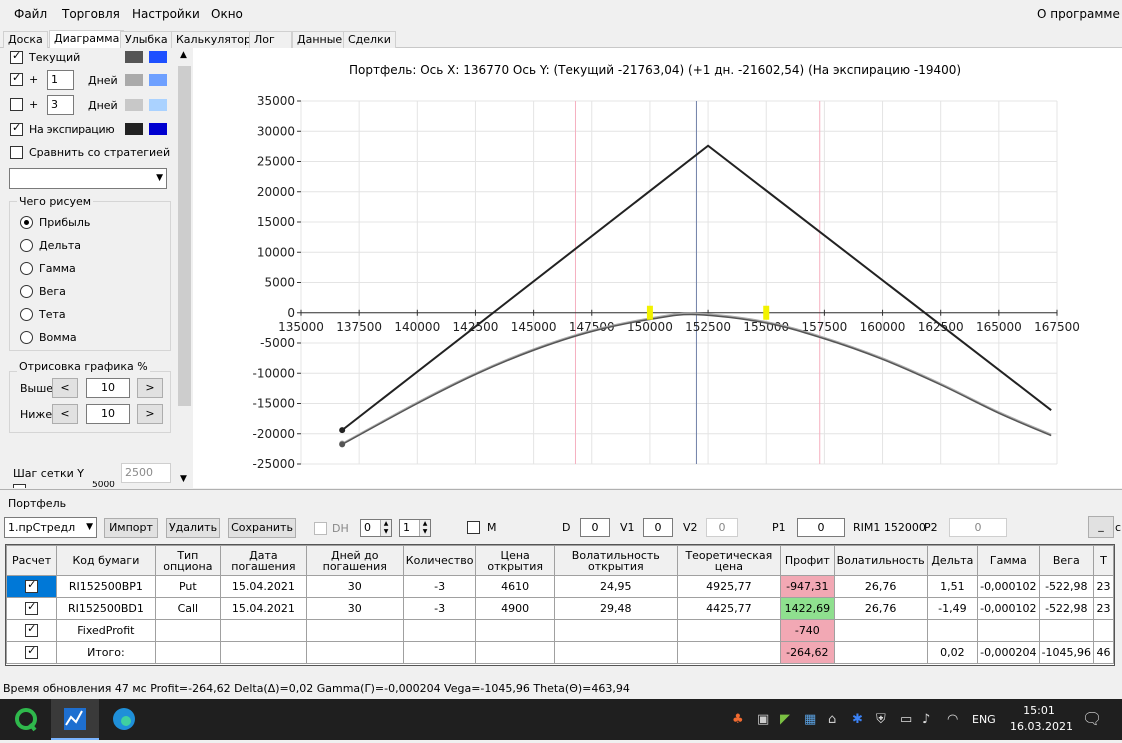 Image resolution: width=1122 pixels, height=743 pixels. Describe the element at coordinates (26, 291) in the screenshot. I see `radio-vega` at that location.